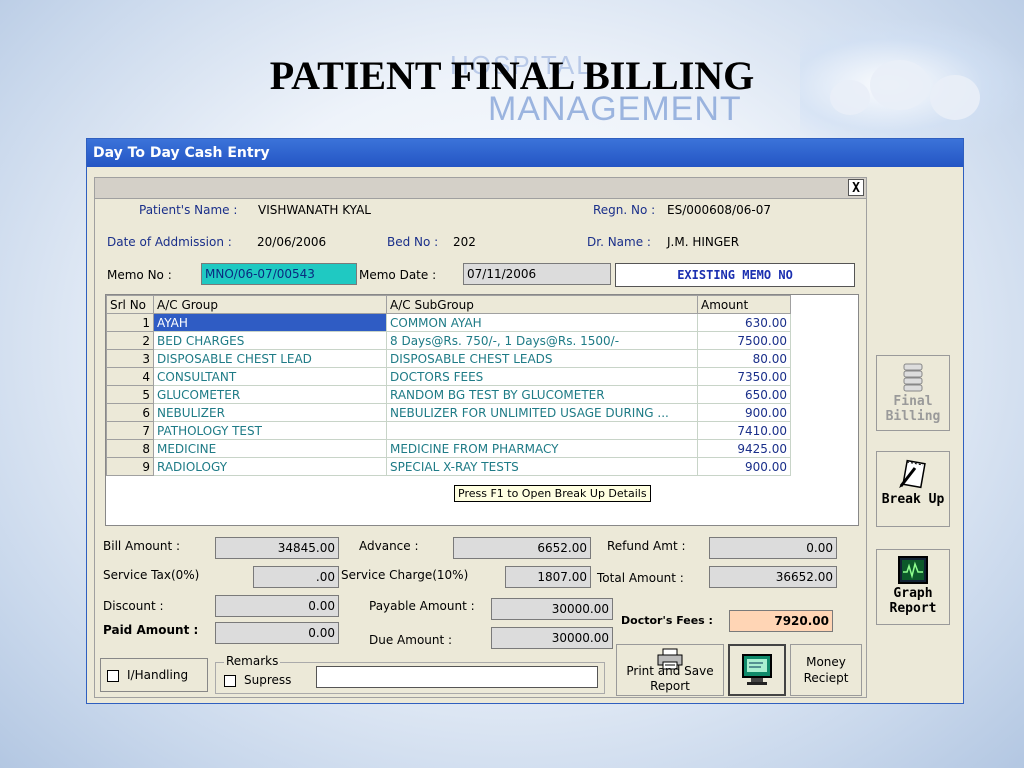 The width and height of the screenshot is (1024, 768). I want to click on discount-field: 0.00, so click(277, 606).